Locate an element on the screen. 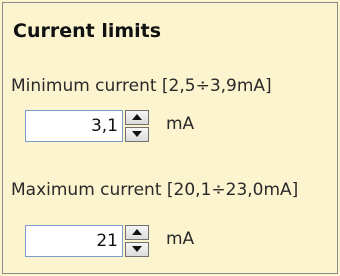  max-current-spin-buttons is located at coordinates (137, 241).